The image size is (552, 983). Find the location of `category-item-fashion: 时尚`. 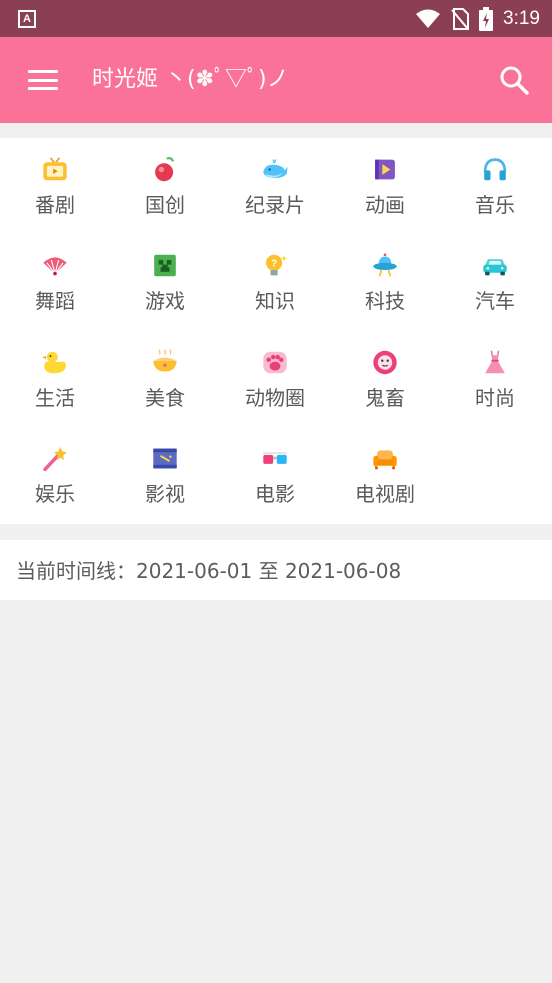

category-item-fashion: 时尚 is located at coordinates (495, 371).